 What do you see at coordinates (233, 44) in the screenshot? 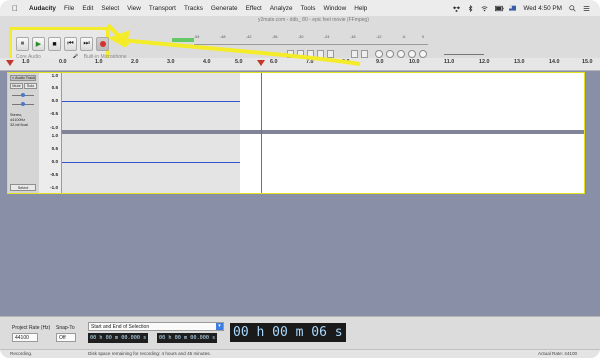
I see `annotation-arrow-icon` at bounding box center [233, 44].